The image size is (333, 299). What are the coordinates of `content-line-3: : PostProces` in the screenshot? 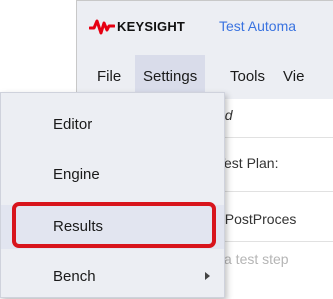 It's located at (257, 219).